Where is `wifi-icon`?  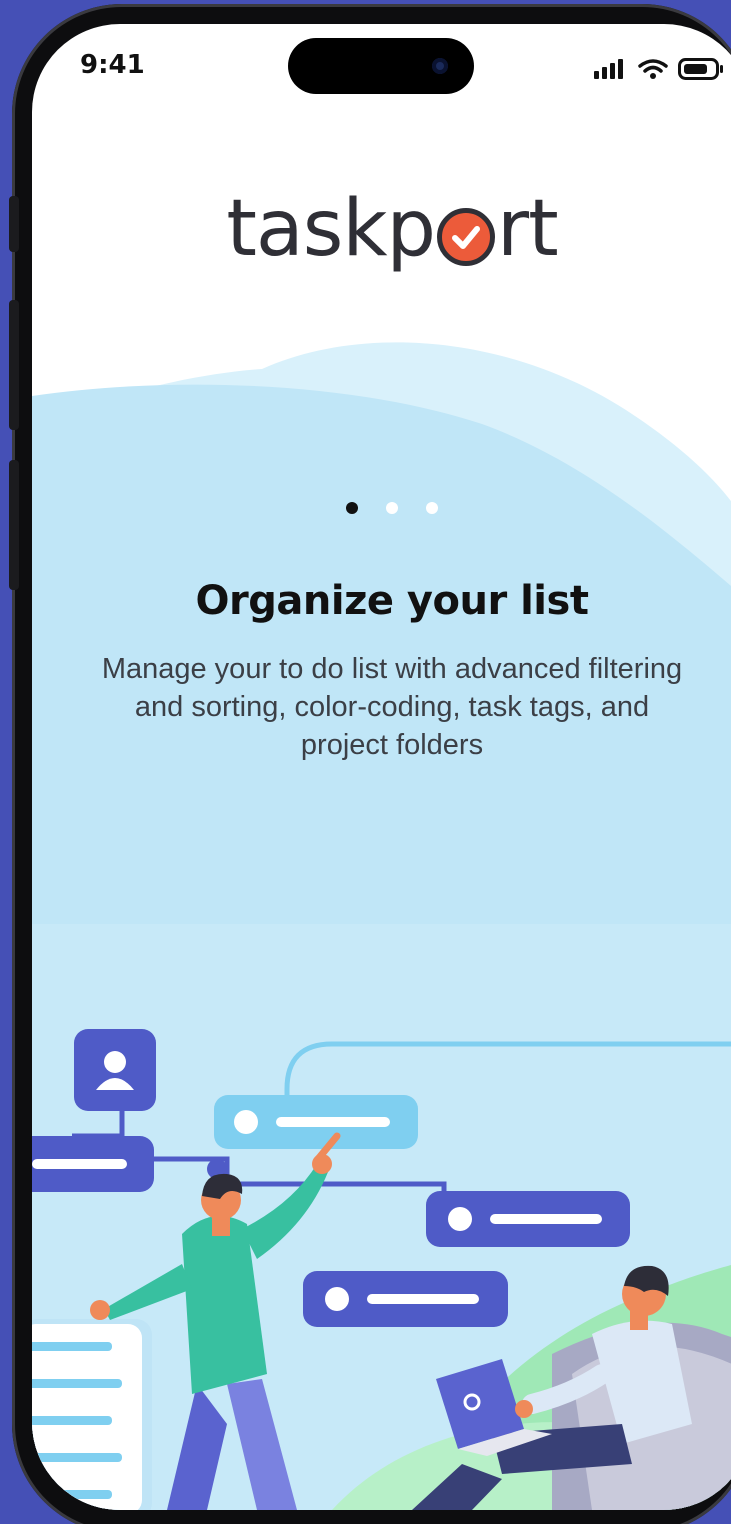
wifi-icon is located at coordinates (653, 69).